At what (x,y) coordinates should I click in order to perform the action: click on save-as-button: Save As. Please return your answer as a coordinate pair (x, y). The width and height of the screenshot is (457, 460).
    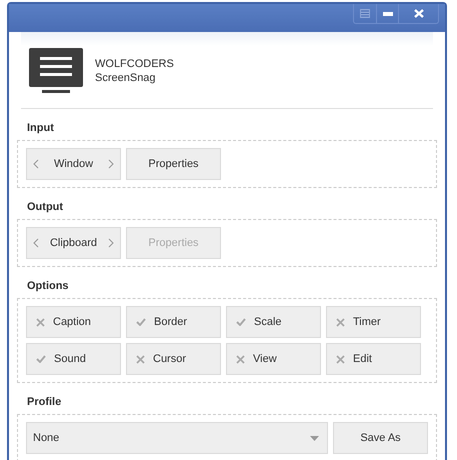
    Looking at the image, I should click on (380, 438).